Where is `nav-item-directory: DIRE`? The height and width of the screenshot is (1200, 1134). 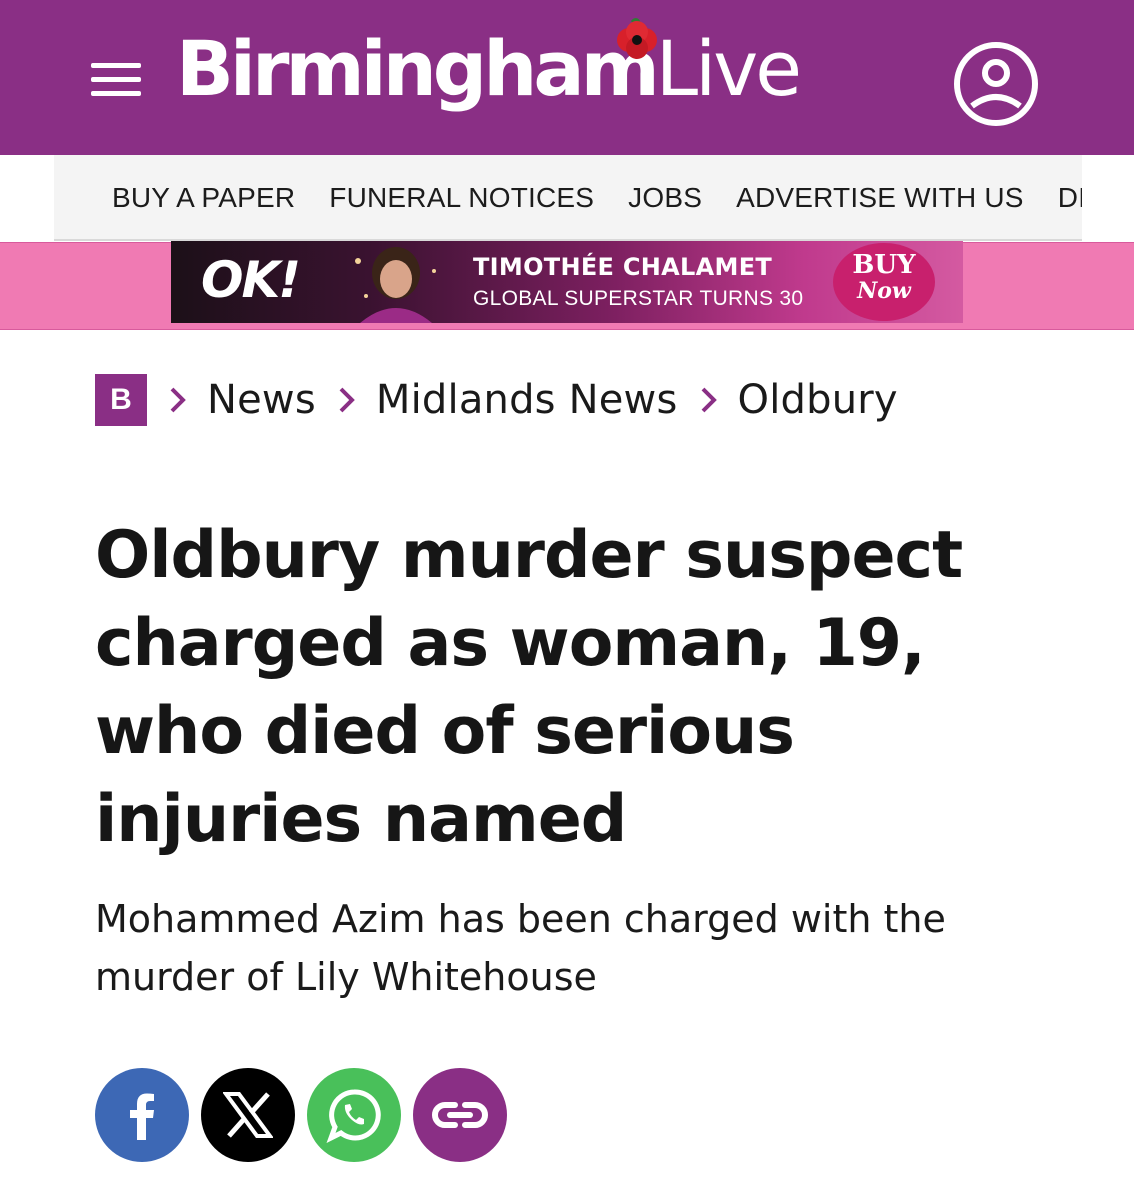 nav-item-directory: DIRE is located at coordinates (1070, 198).